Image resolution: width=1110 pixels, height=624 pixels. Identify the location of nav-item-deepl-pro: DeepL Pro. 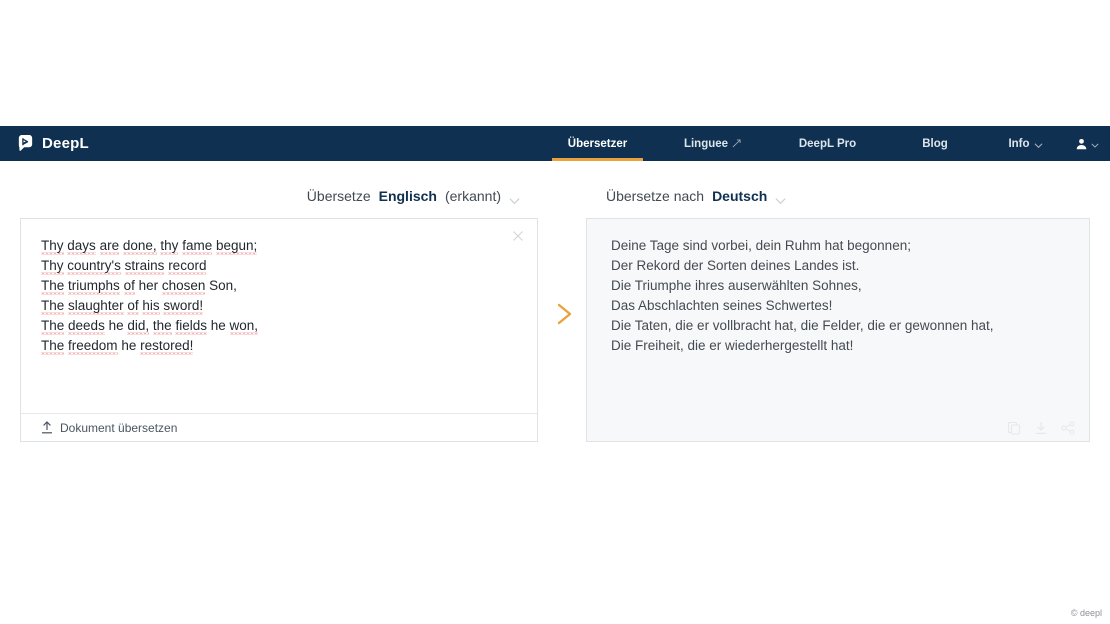
(827, 143).